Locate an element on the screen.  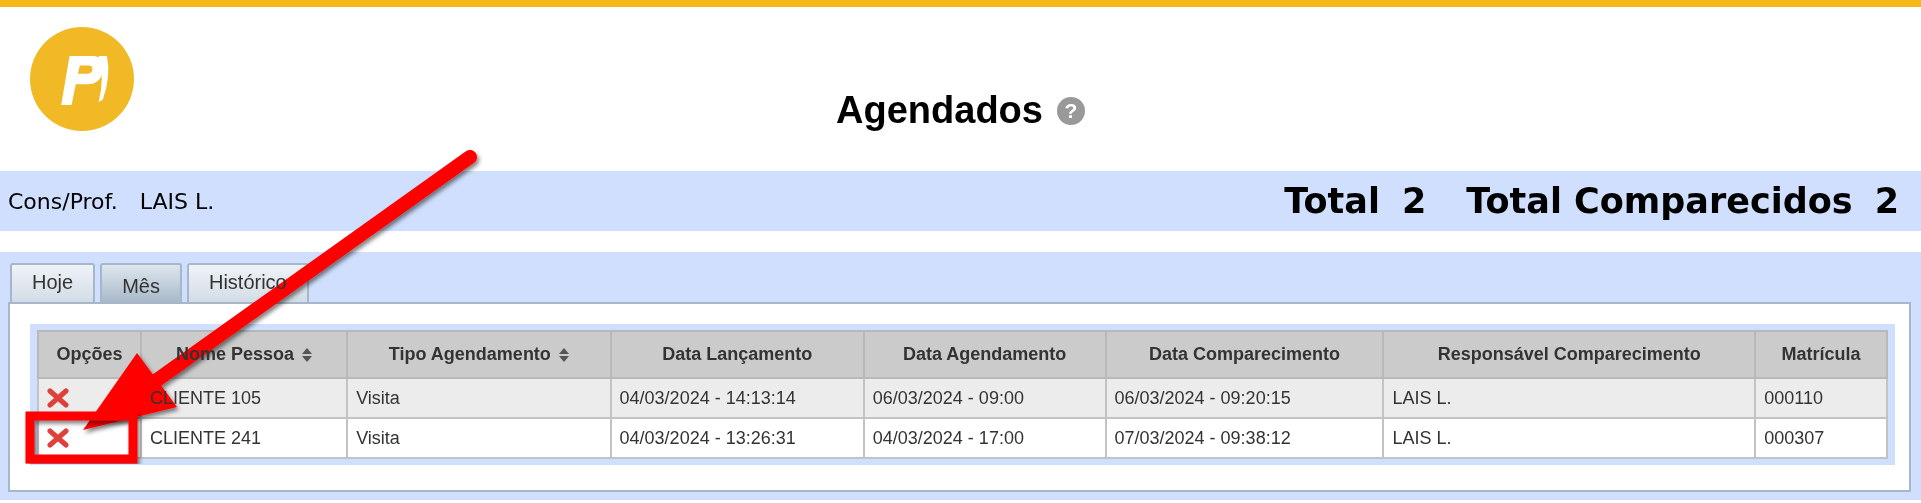
table-cell: 06/03/2024 - 09:00 is located at coordinates (984, 398).